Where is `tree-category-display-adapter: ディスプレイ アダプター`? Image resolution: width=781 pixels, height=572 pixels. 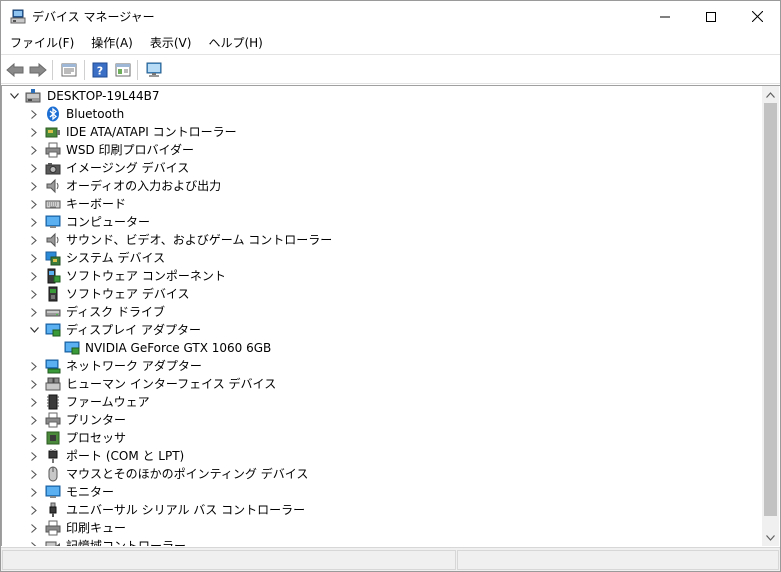 tree-category-display-adapter: ディスプレイ アダプター is located at coordinates (382, 330).